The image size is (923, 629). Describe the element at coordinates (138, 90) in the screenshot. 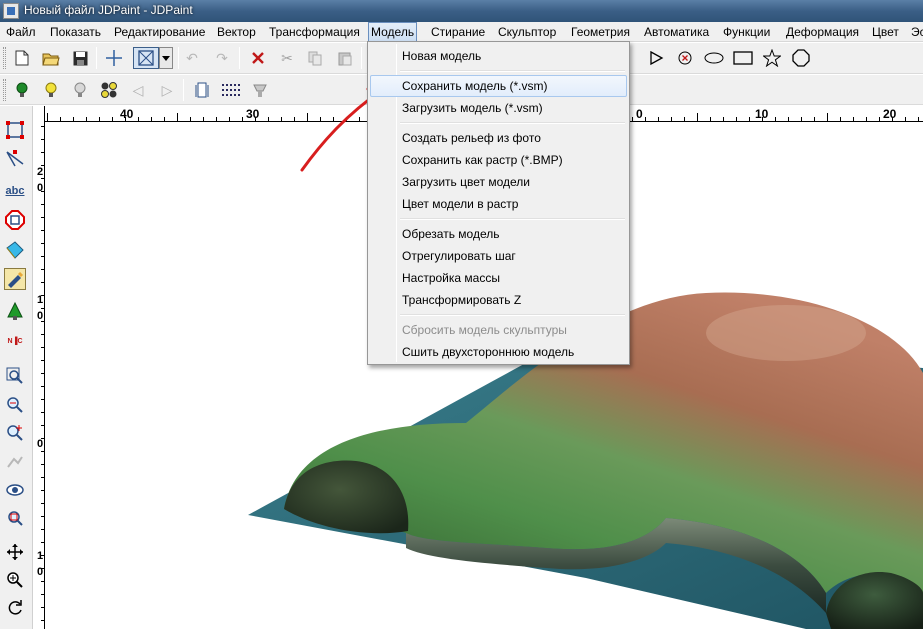

I see `arrow-left-icon: ◁` at that location.